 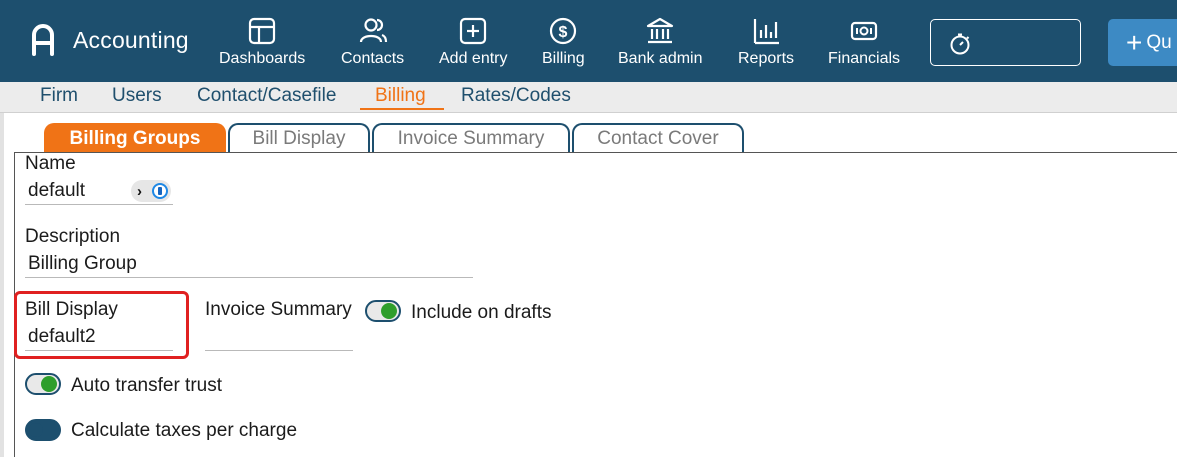 What do you see at coordinates (516, 96) in the screenshot?
I see `subnav-rates-codes: Rates/Codes` at bounding box center [516, 96].